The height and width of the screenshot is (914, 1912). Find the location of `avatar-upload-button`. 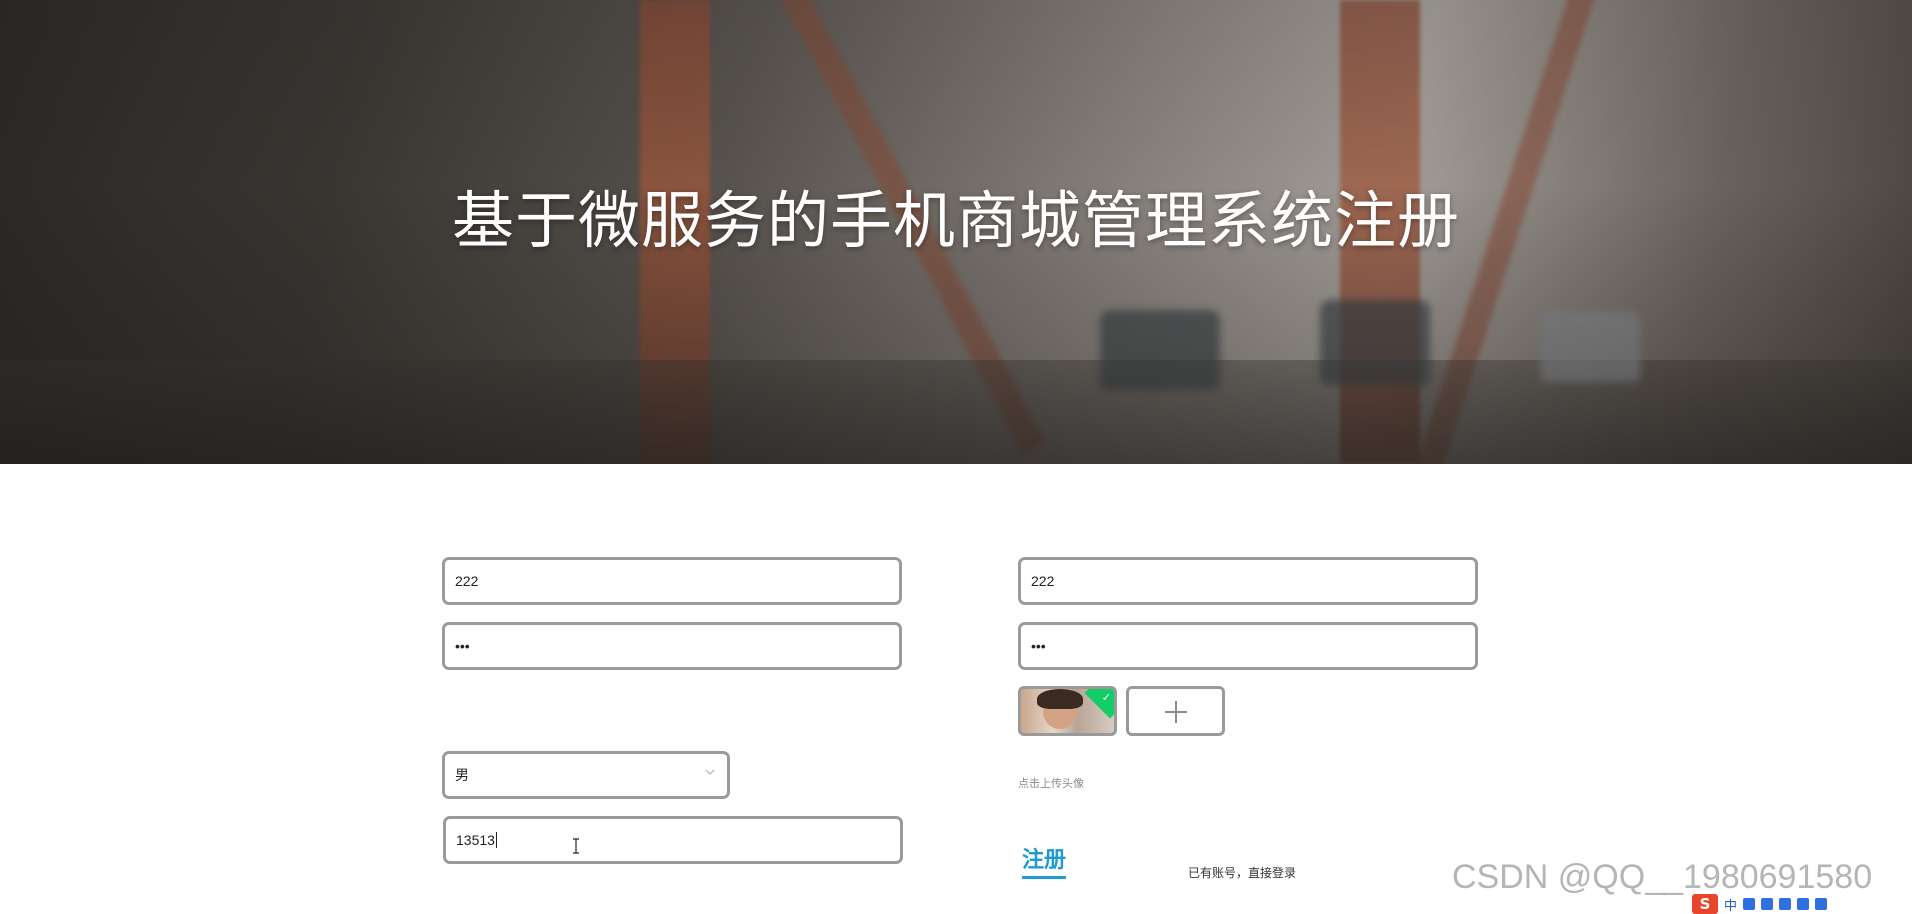

avatar-upload-button is located at coordinates (1175, 711).